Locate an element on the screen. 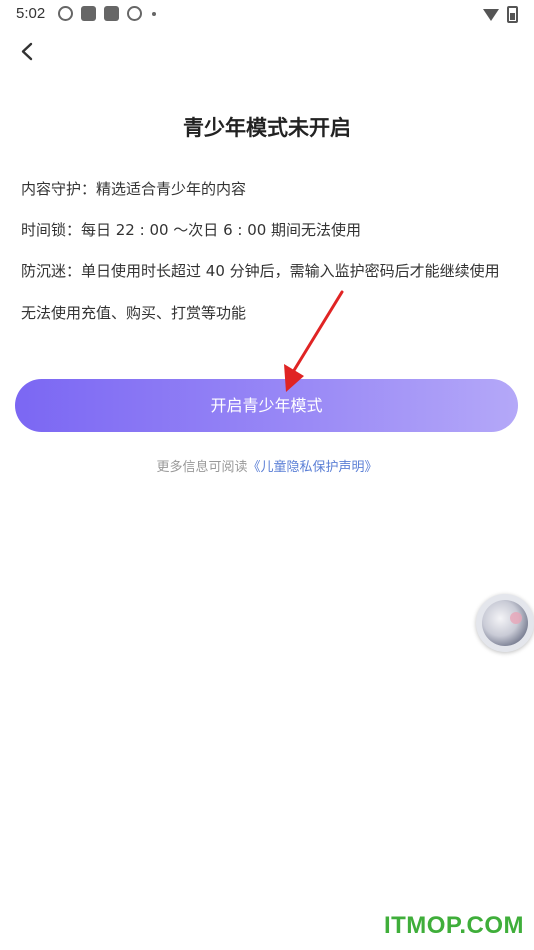  avatar-icon is located at coordinates (505, 623).